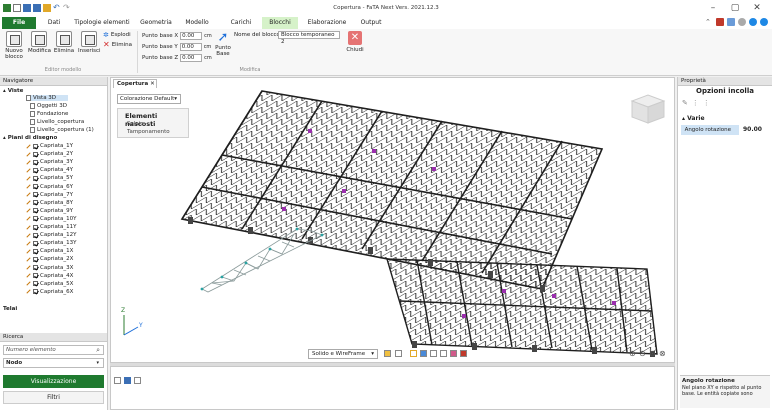 This screenshot has height=410, width=772. I want to click on zoom-out-icon: ⊖, so click(642, 353).